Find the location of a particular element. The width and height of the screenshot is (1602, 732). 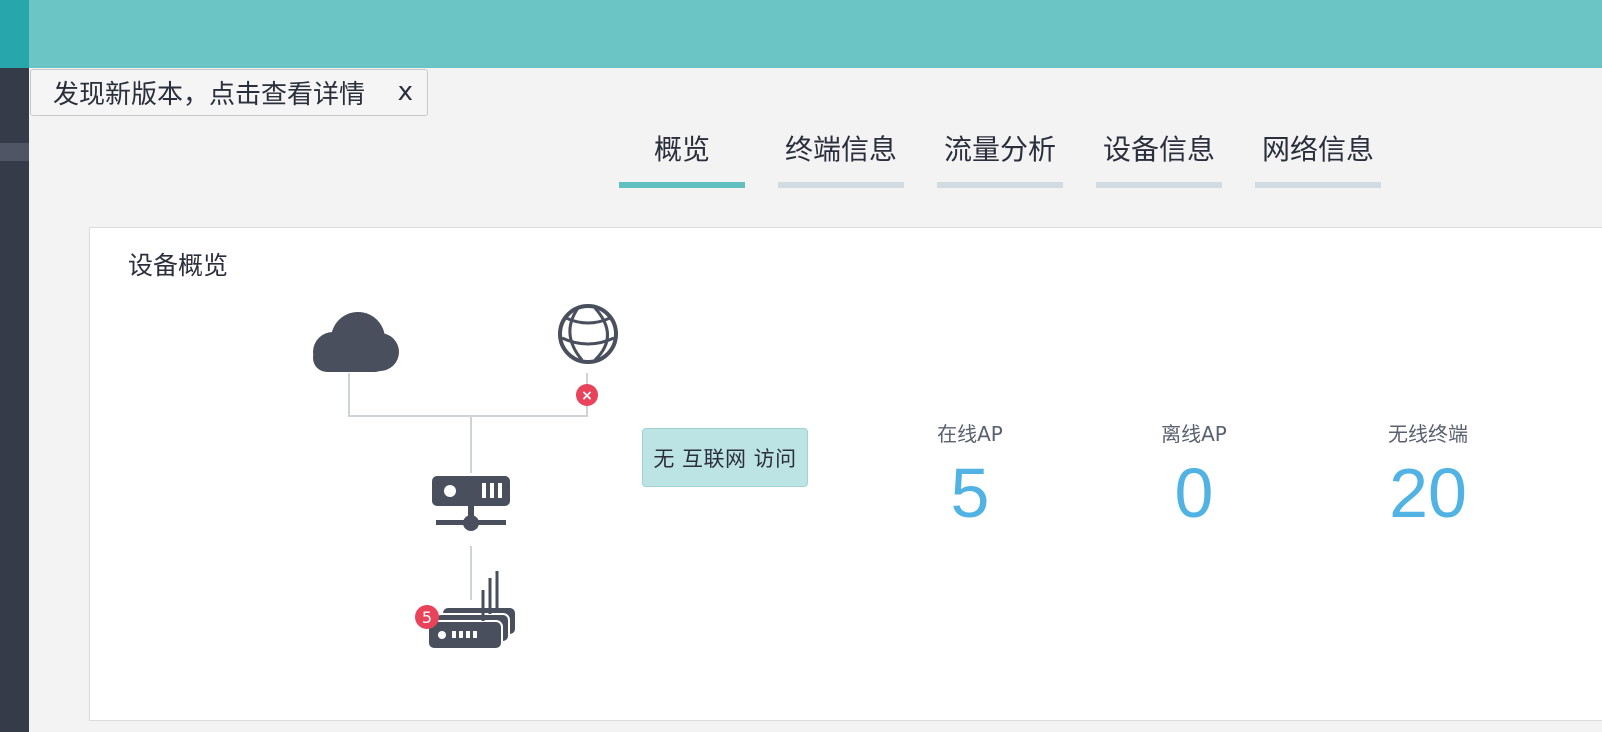

ap-count-badge: 5 is located at coordinates (427, 617).